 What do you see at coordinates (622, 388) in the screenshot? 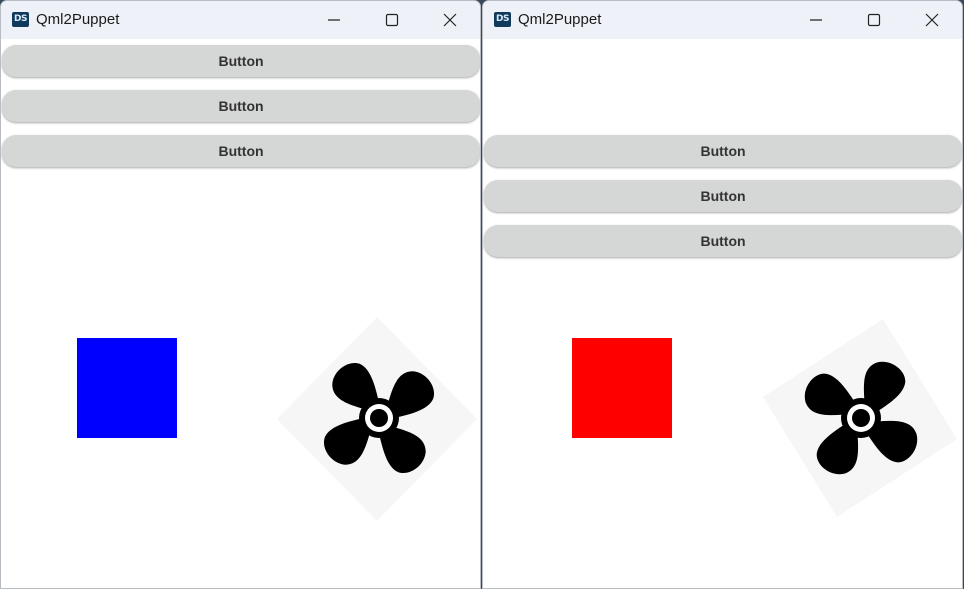
I see `red-square` at bounding box center [622, 388].